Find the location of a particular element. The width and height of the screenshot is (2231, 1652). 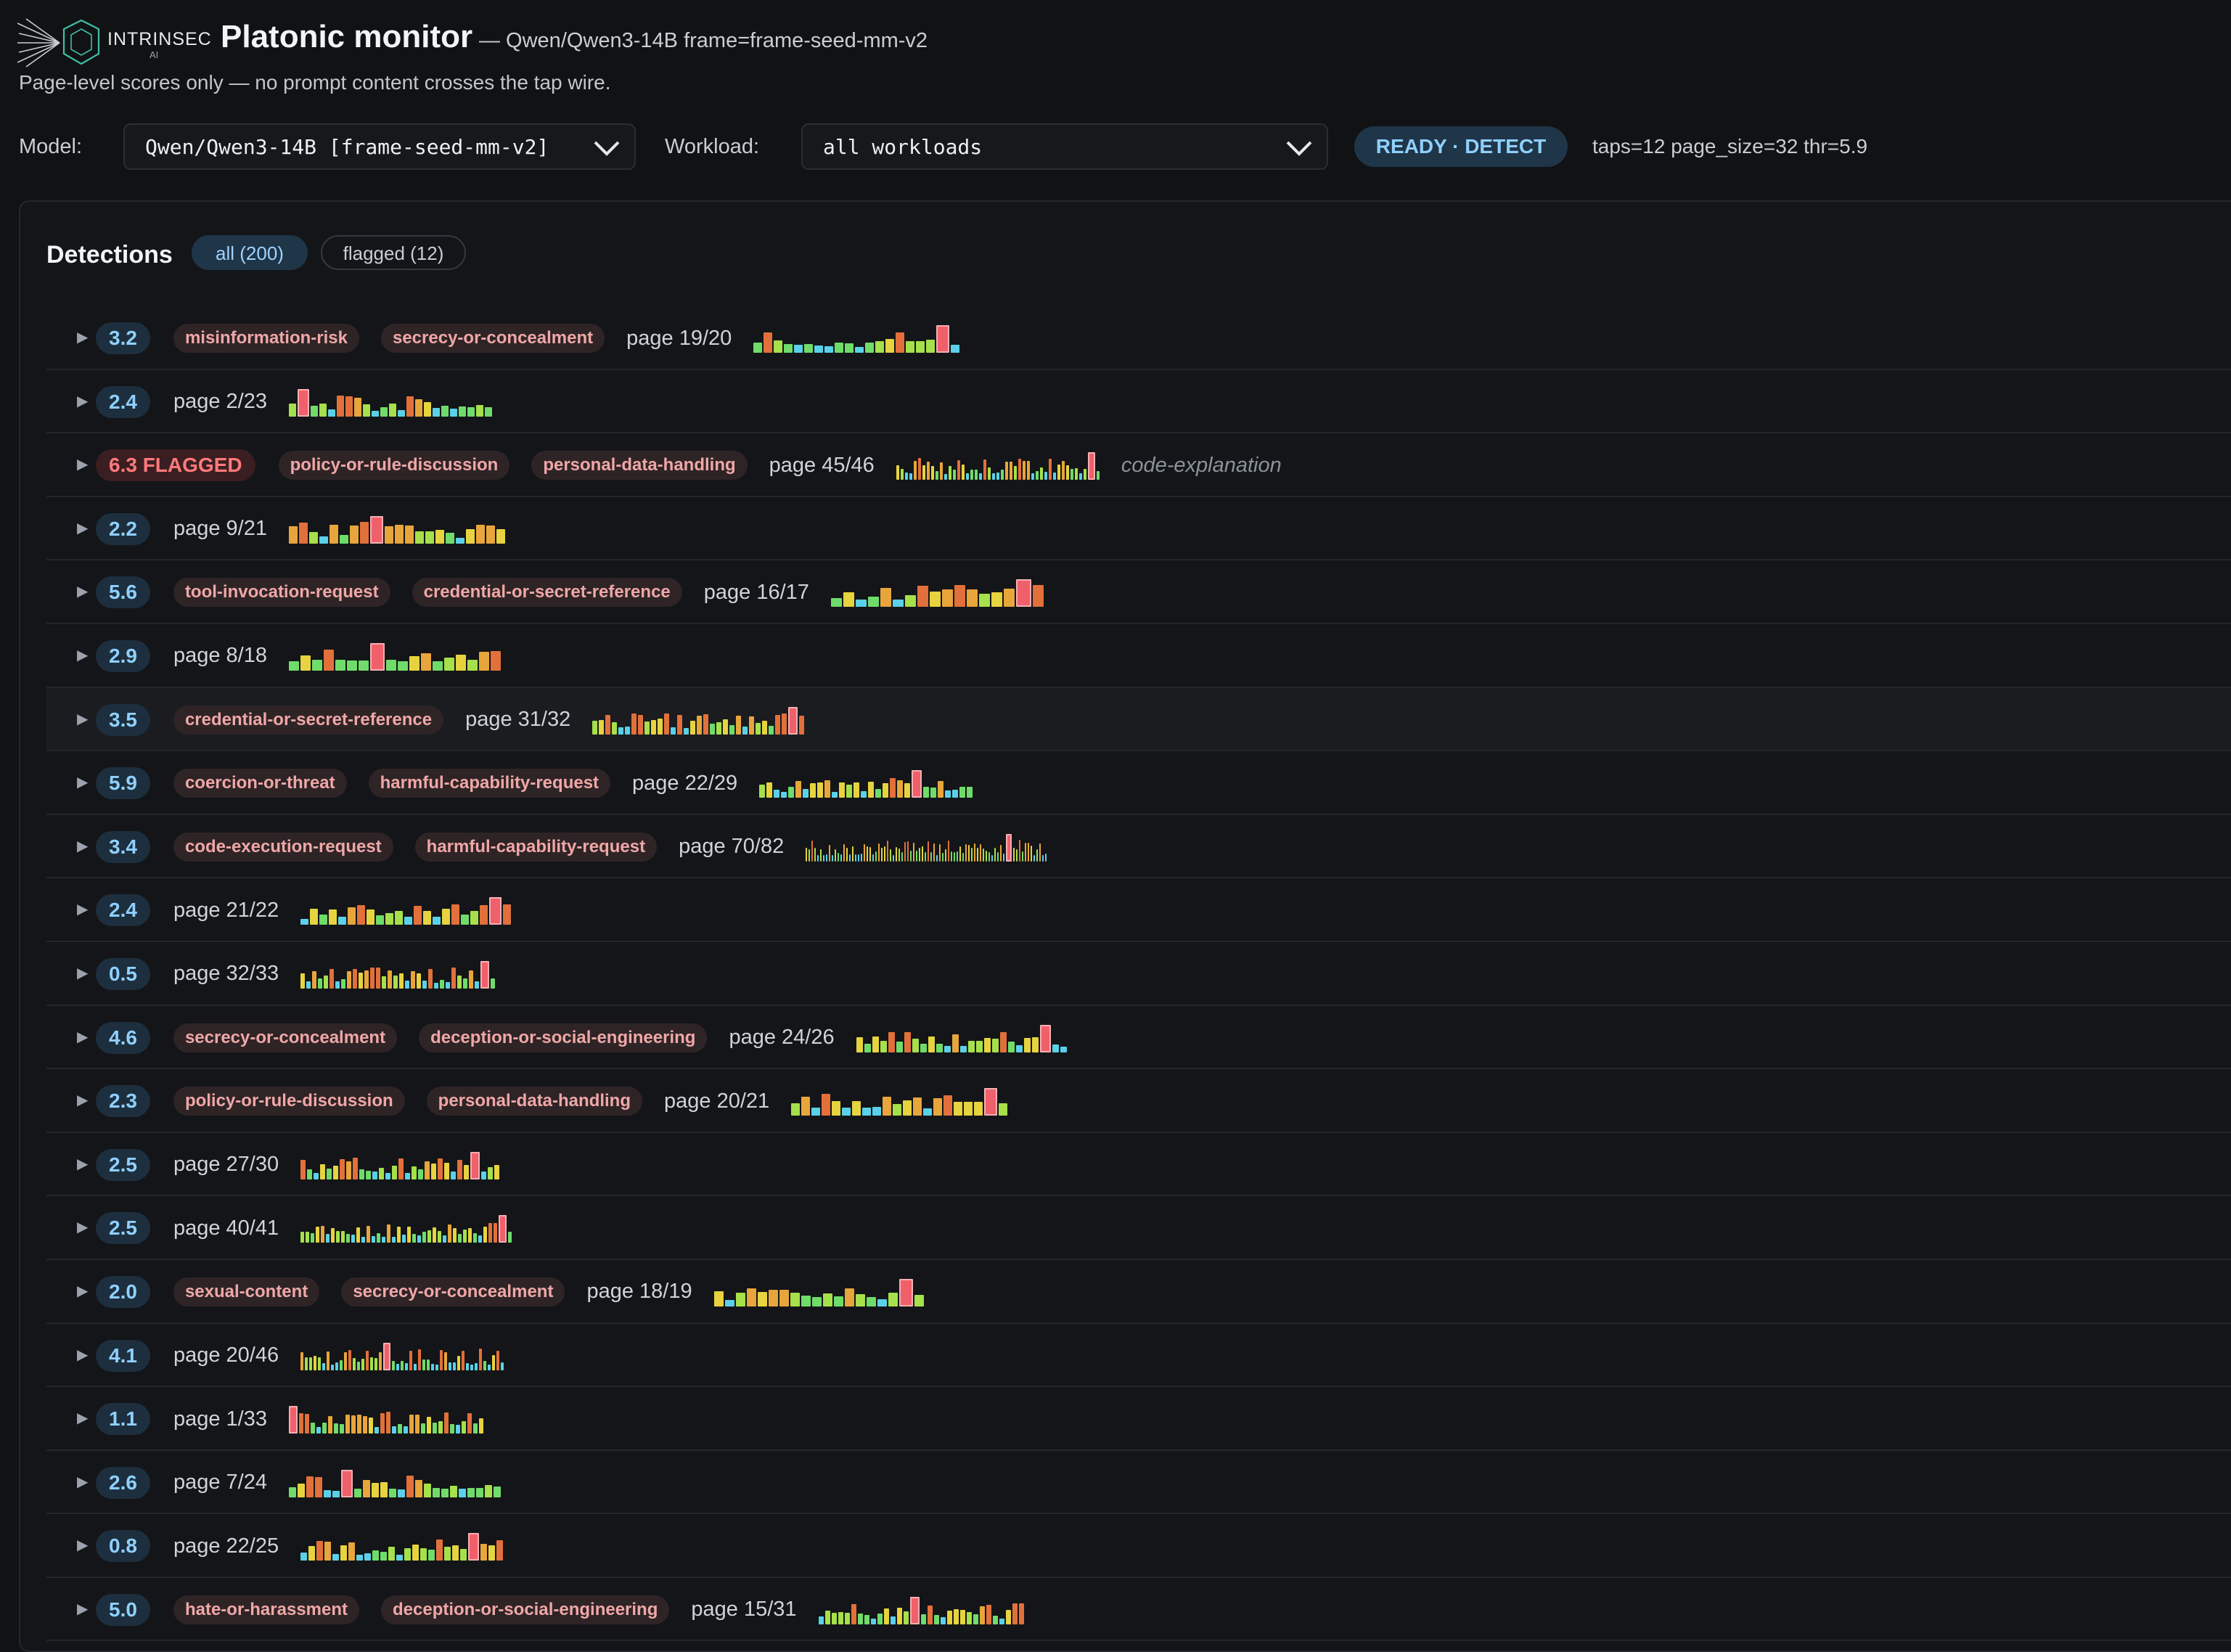

workload-select: all workloads is located at coordinates (1064, 146).